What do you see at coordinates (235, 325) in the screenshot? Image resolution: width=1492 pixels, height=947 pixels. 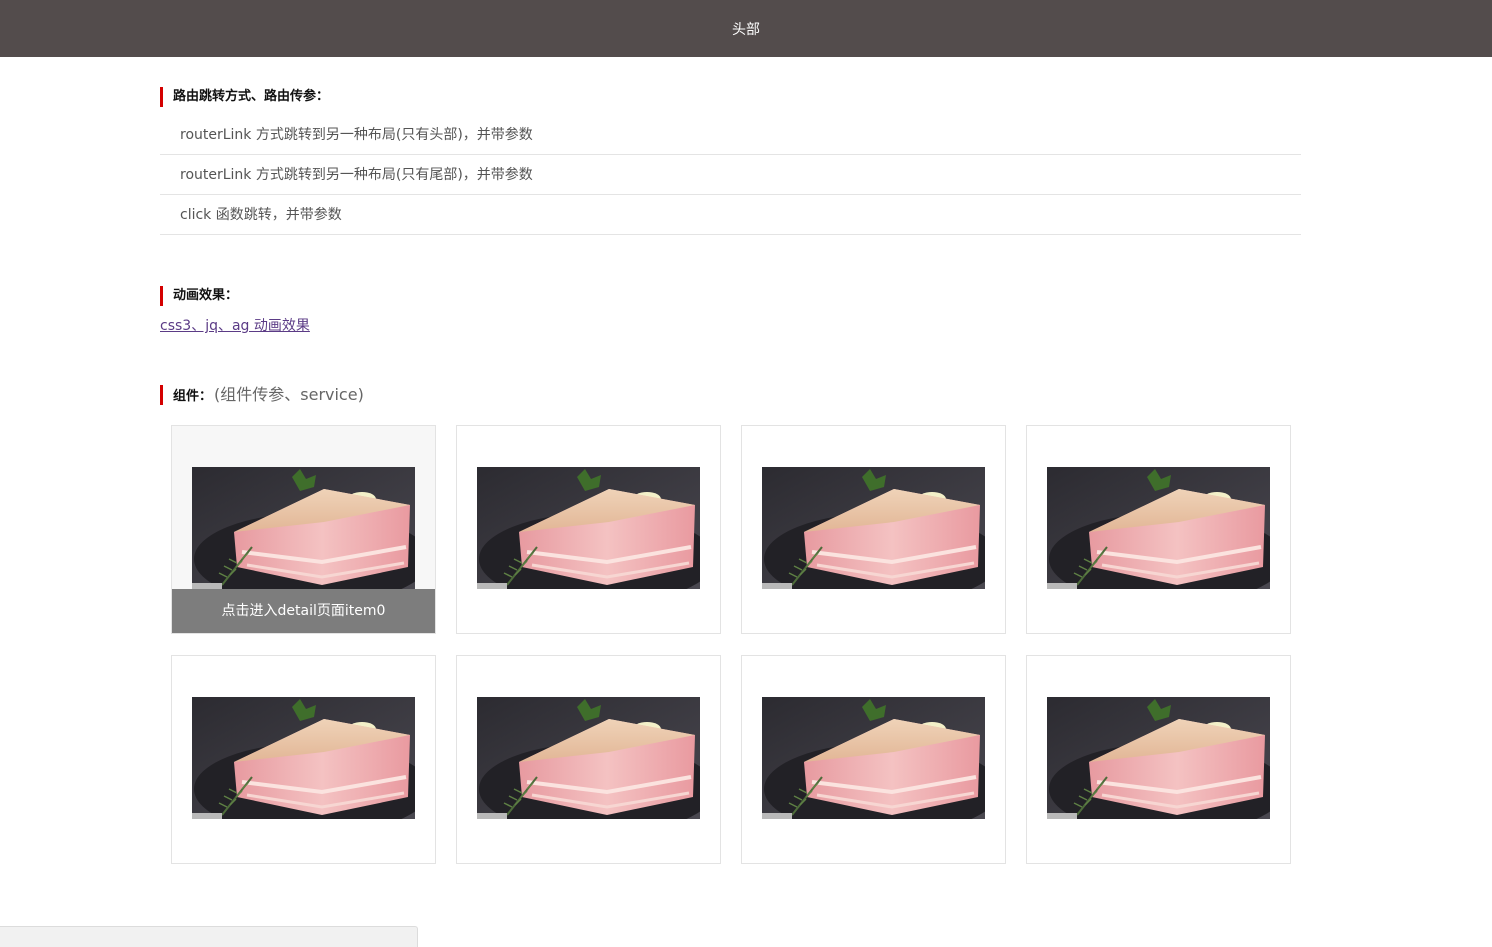 I see `animation-effects-link: css3、jq、ag 动画效果` at bounding box center [235, 325].